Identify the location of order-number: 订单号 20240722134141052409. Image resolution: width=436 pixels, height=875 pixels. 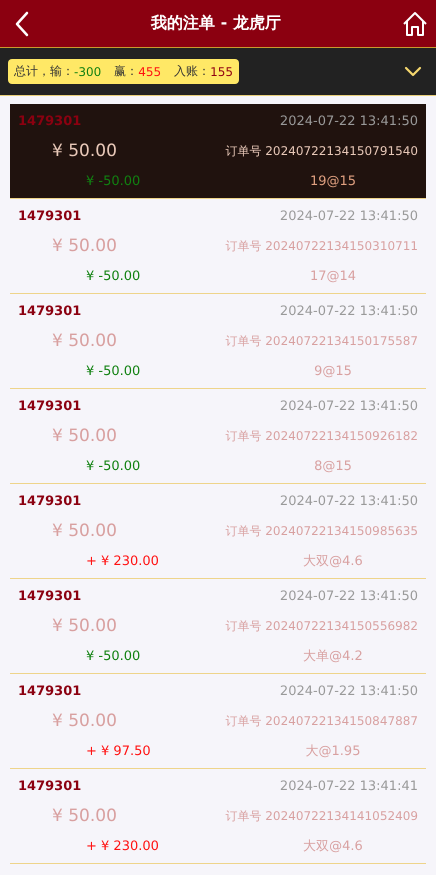
(321, 816).